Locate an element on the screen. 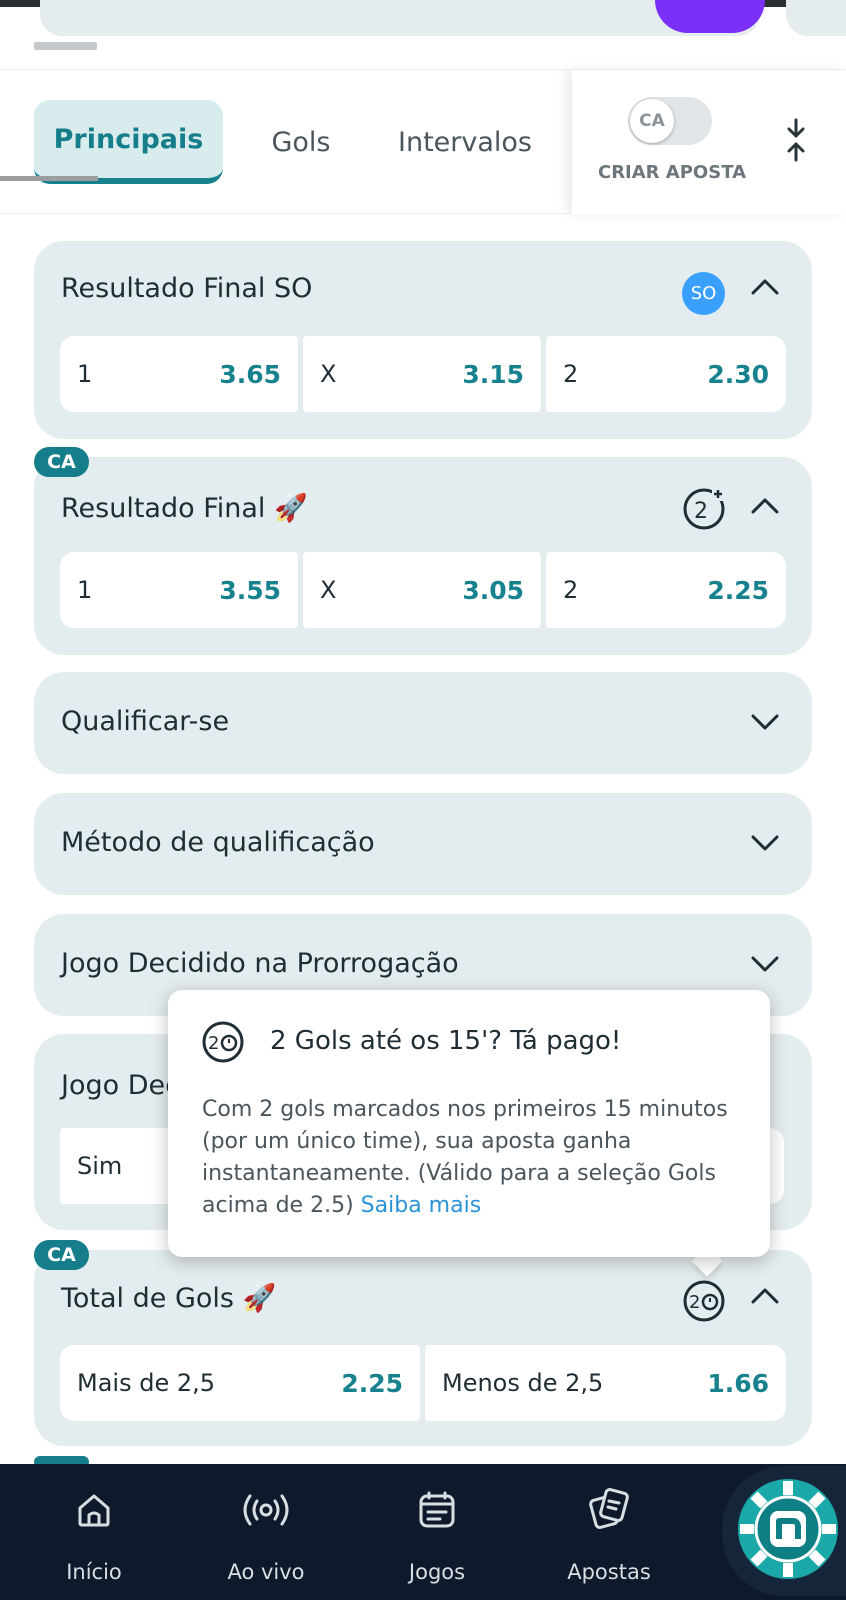  odd-value: 1.66 is located at coordinates (738, 1383).